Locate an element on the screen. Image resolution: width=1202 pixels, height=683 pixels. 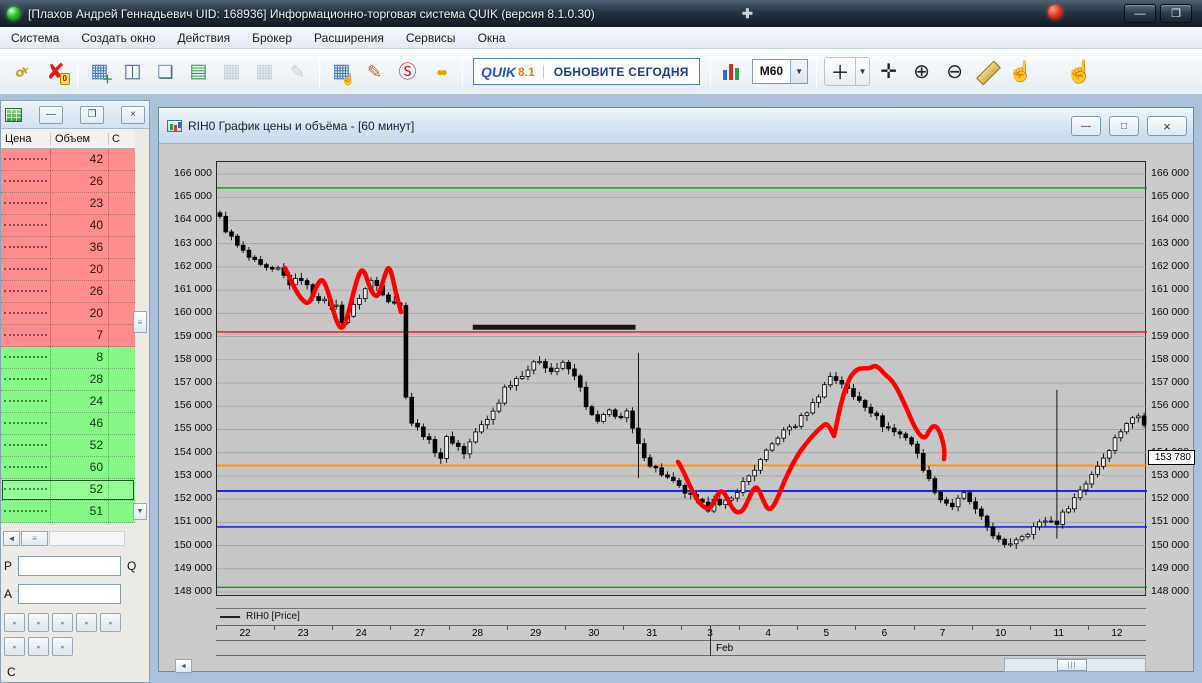
table-icon-2: ▦ is located at coordinates (264, 71).